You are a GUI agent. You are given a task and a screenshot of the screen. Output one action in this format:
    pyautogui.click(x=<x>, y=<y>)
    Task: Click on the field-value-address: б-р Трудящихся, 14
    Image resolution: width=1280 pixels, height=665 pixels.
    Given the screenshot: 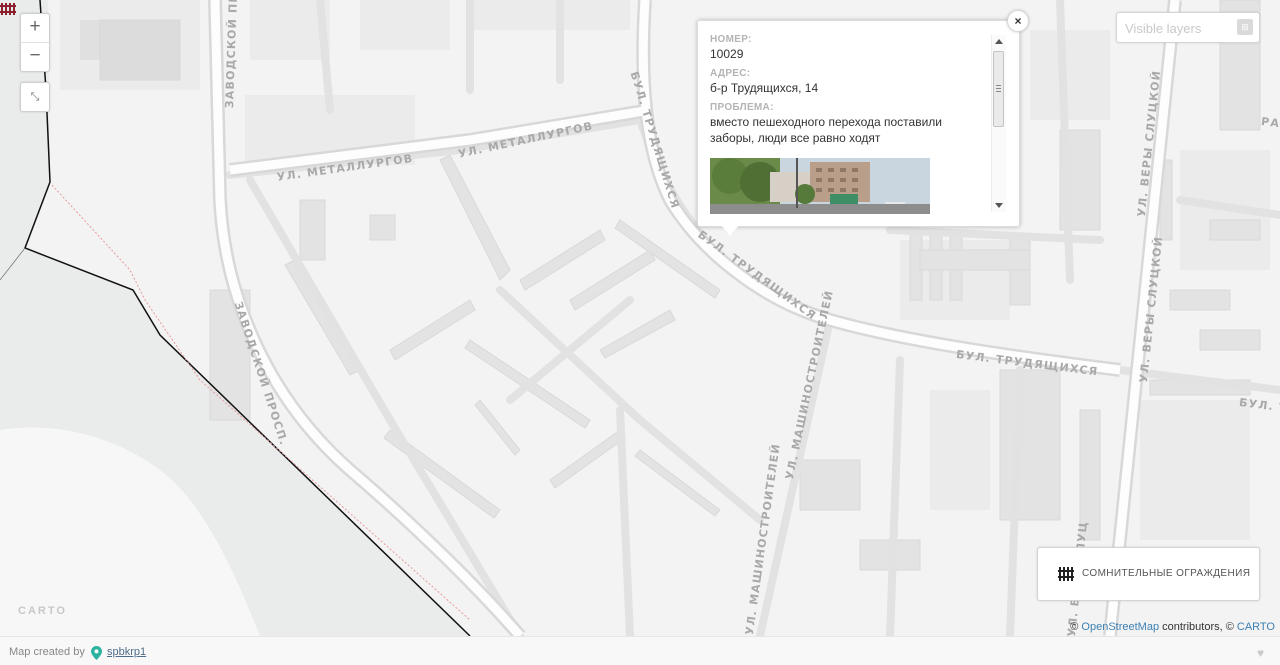 What is the action you would take?
    pyautogui.click(x=764, y=88)
    